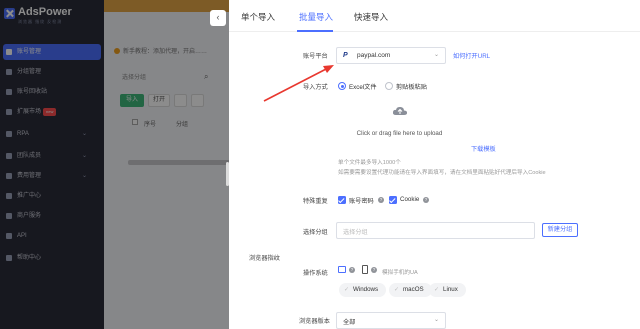 This screenshot has height=329, width=640. What do you see at coordinates (349, 322) in the screenshot?
I see `browser-version-value: 全部` at bounding box center [349, 322].